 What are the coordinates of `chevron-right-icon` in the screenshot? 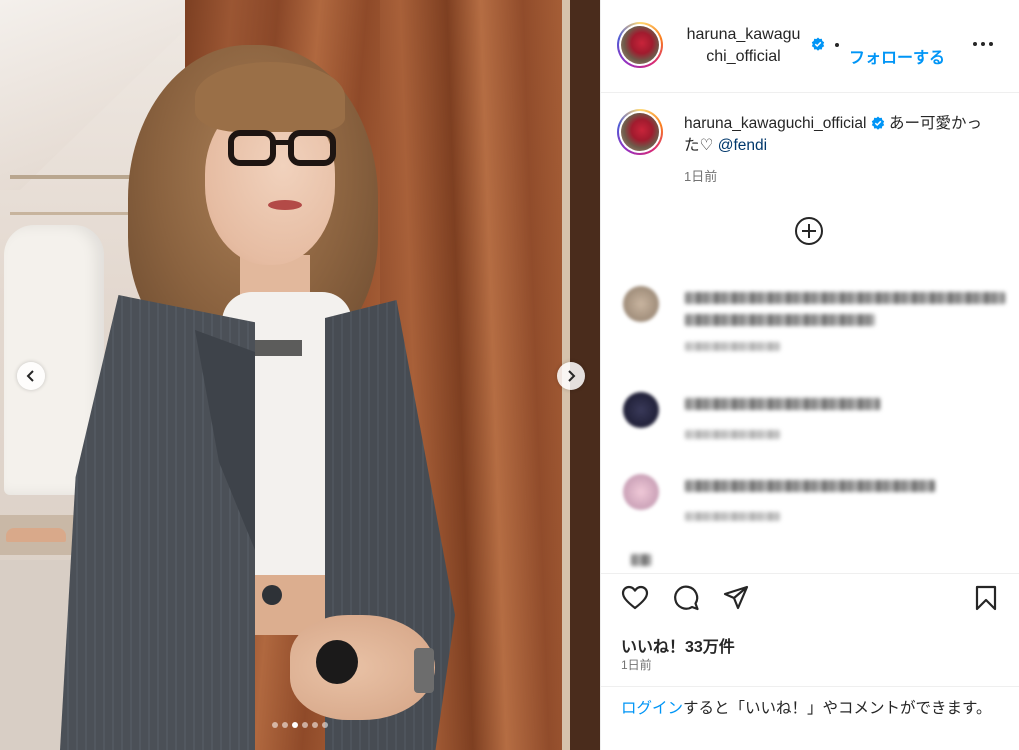 It's located at (572, 376).